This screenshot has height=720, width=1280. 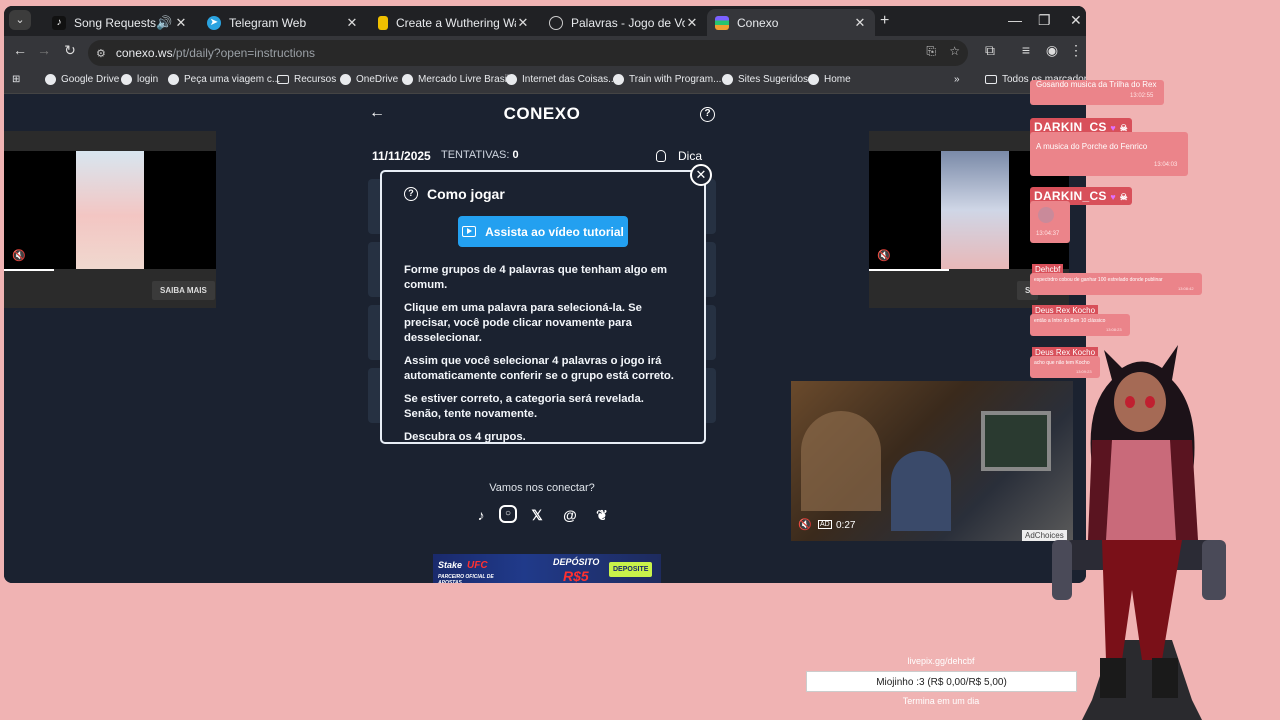 I want to click on install-app-icon: ⎘, so click(x=931, y=51).